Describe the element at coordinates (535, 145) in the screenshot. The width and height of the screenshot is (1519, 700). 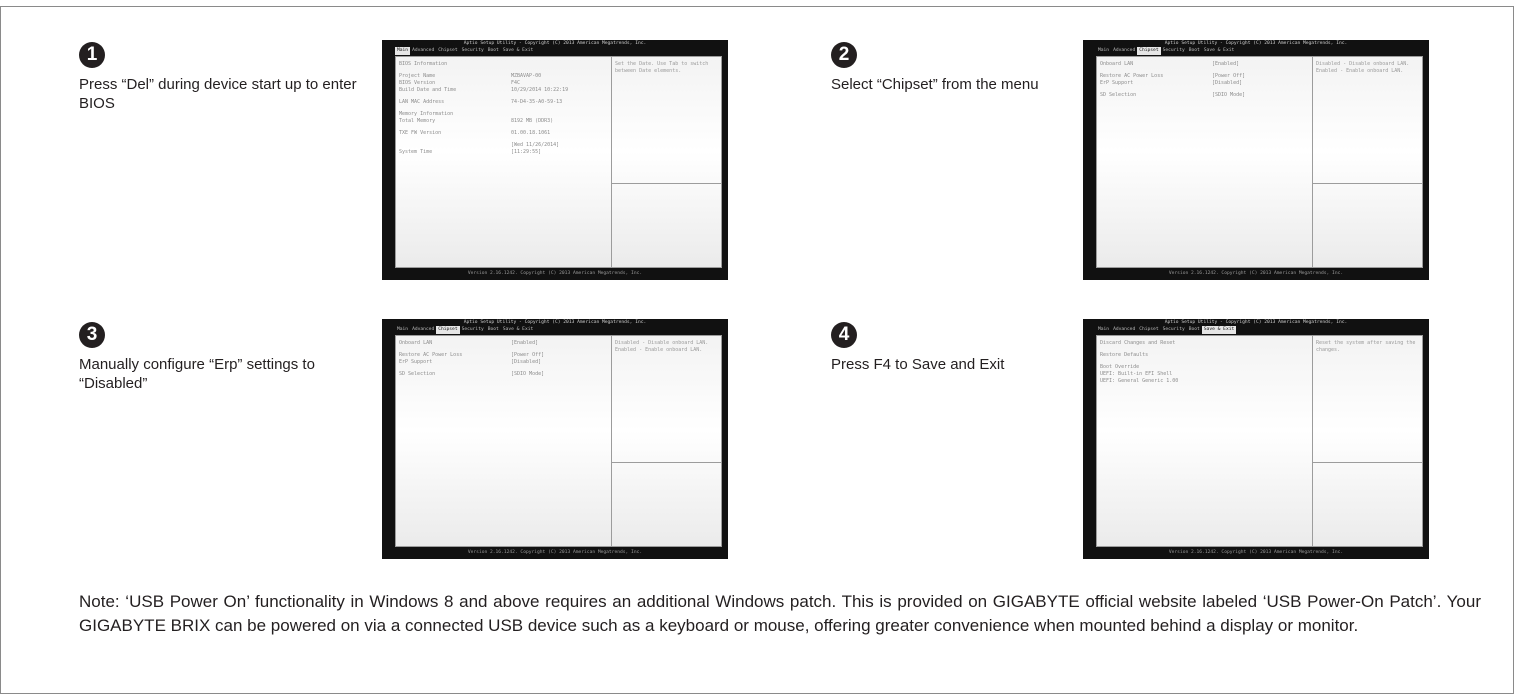
I see `bios-setting-value: [Wed 11/26/2014]` at that location.